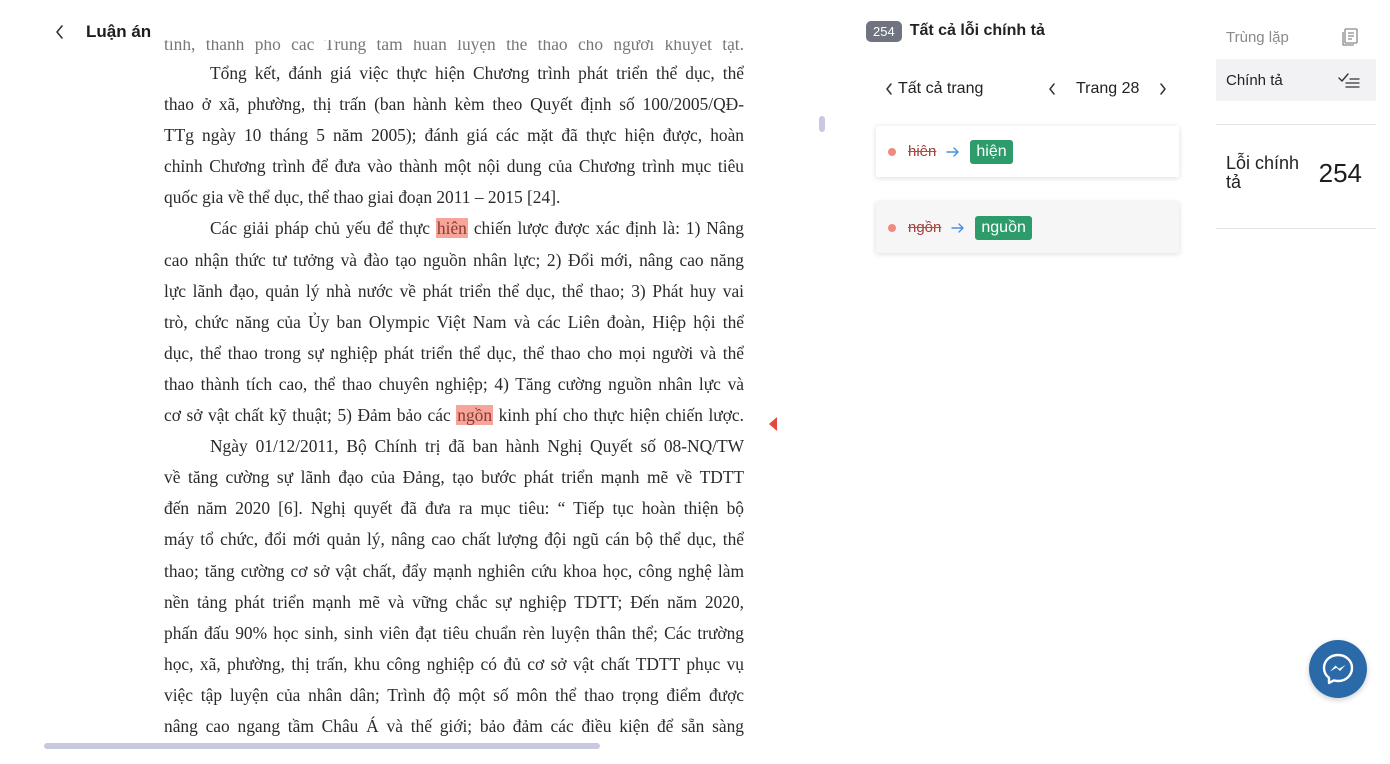 This screenshot has height=764, width=1390. I want to click on error-marker-icon, so click(773, 424).